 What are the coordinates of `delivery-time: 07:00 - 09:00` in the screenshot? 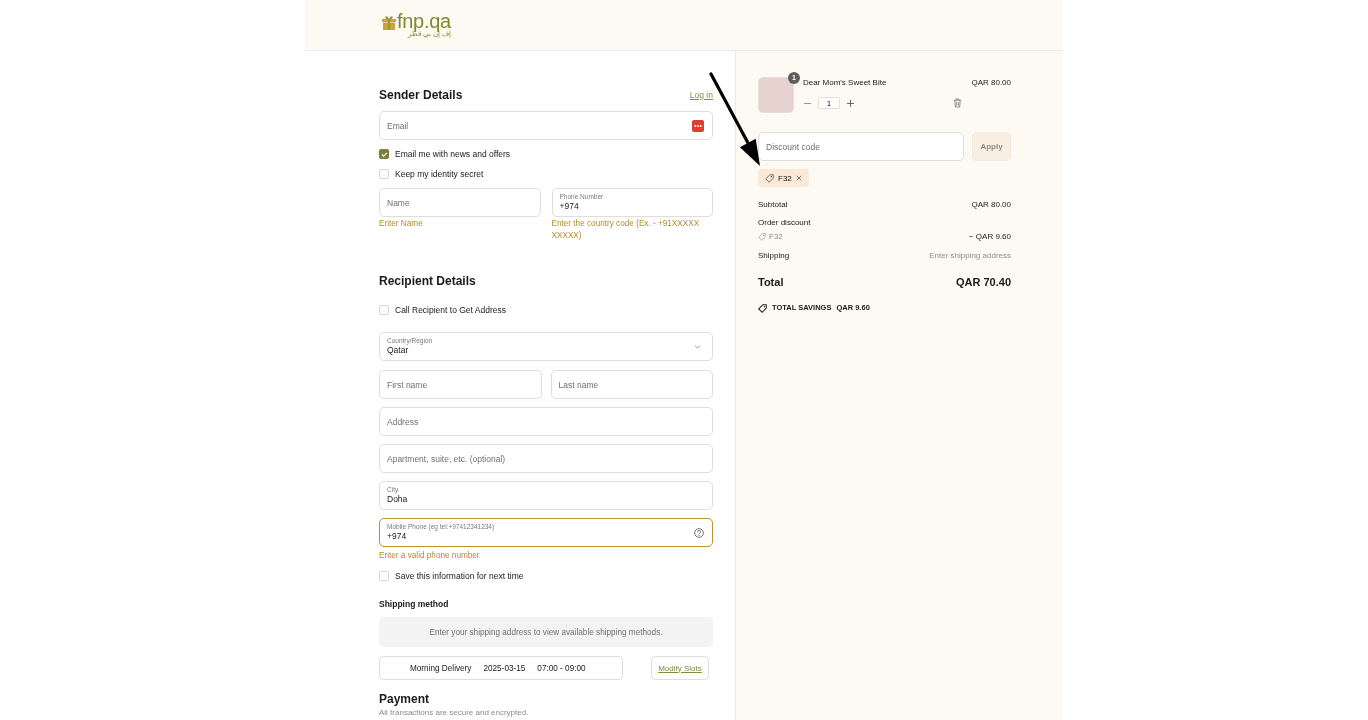 It's located at (561, 668).